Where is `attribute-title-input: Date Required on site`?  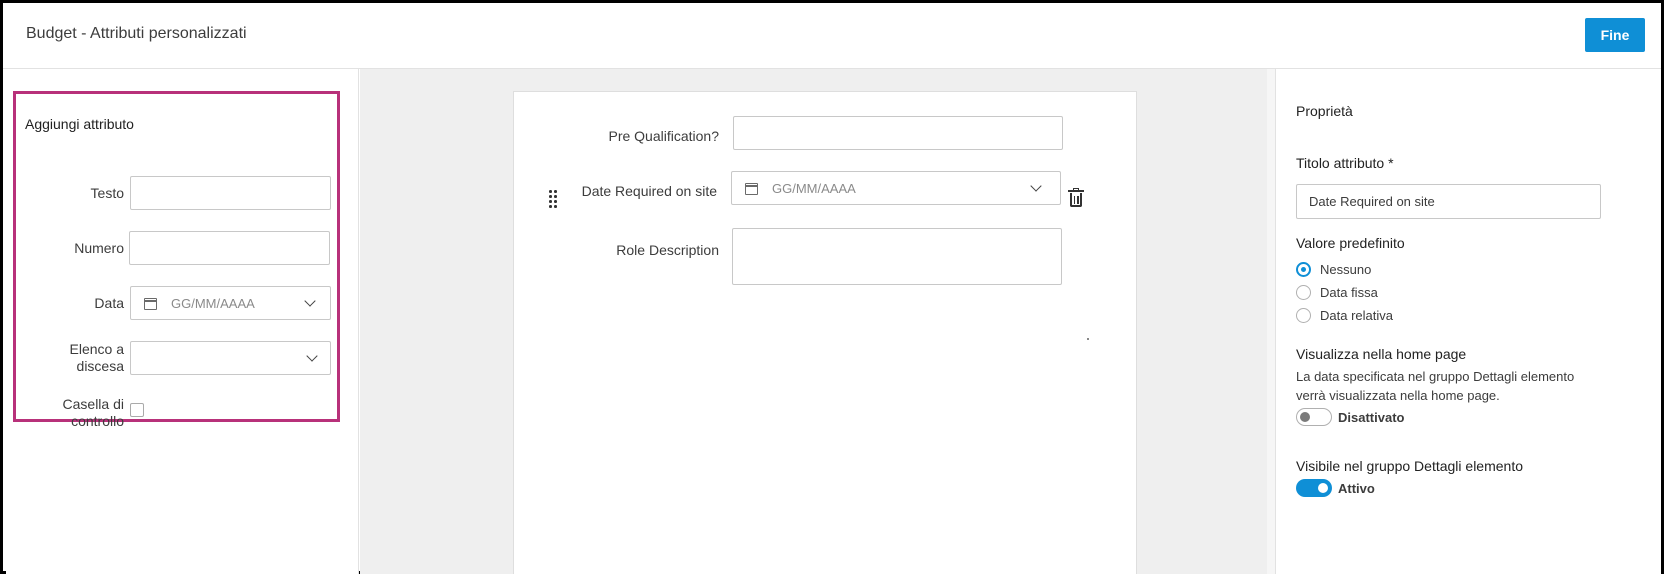 attribute-title-input: Date Required on site is located at coordinates (1448, 201).